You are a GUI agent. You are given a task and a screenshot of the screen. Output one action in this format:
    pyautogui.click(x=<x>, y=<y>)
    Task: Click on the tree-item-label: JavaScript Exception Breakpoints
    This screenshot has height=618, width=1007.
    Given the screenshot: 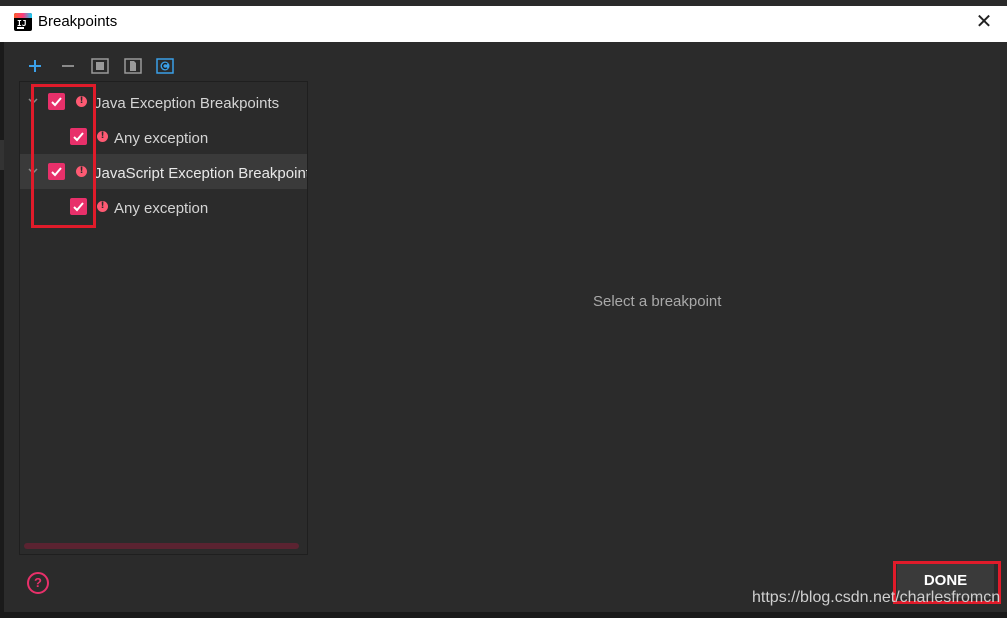 What is the action you would take?
    pyautogui.click(x=201, y=173)
    